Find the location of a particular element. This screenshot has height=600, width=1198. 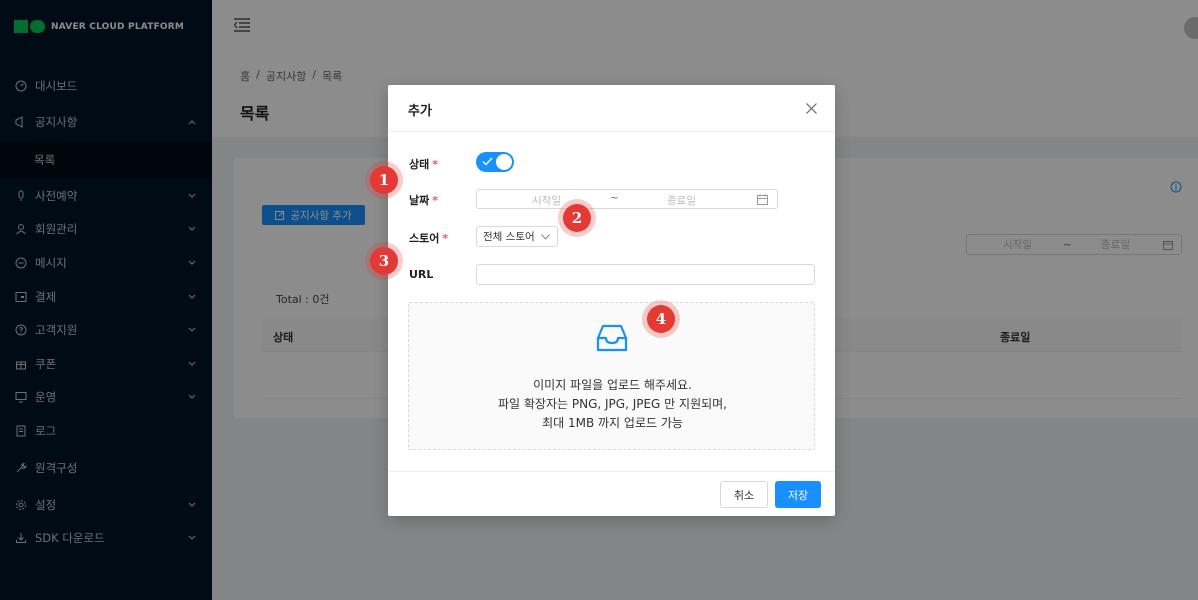

step-marker-2: 2 is located at coordinates (577, 218).